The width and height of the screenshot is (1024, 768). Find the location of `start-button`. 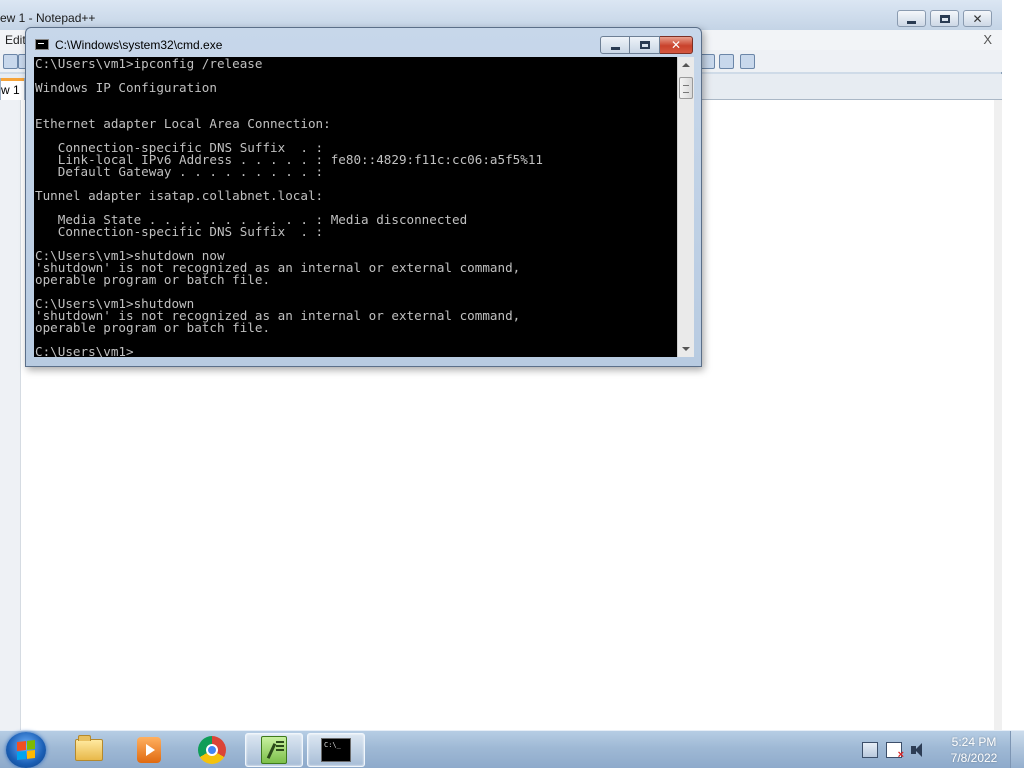

start-button is located at coordinates (26, 750).